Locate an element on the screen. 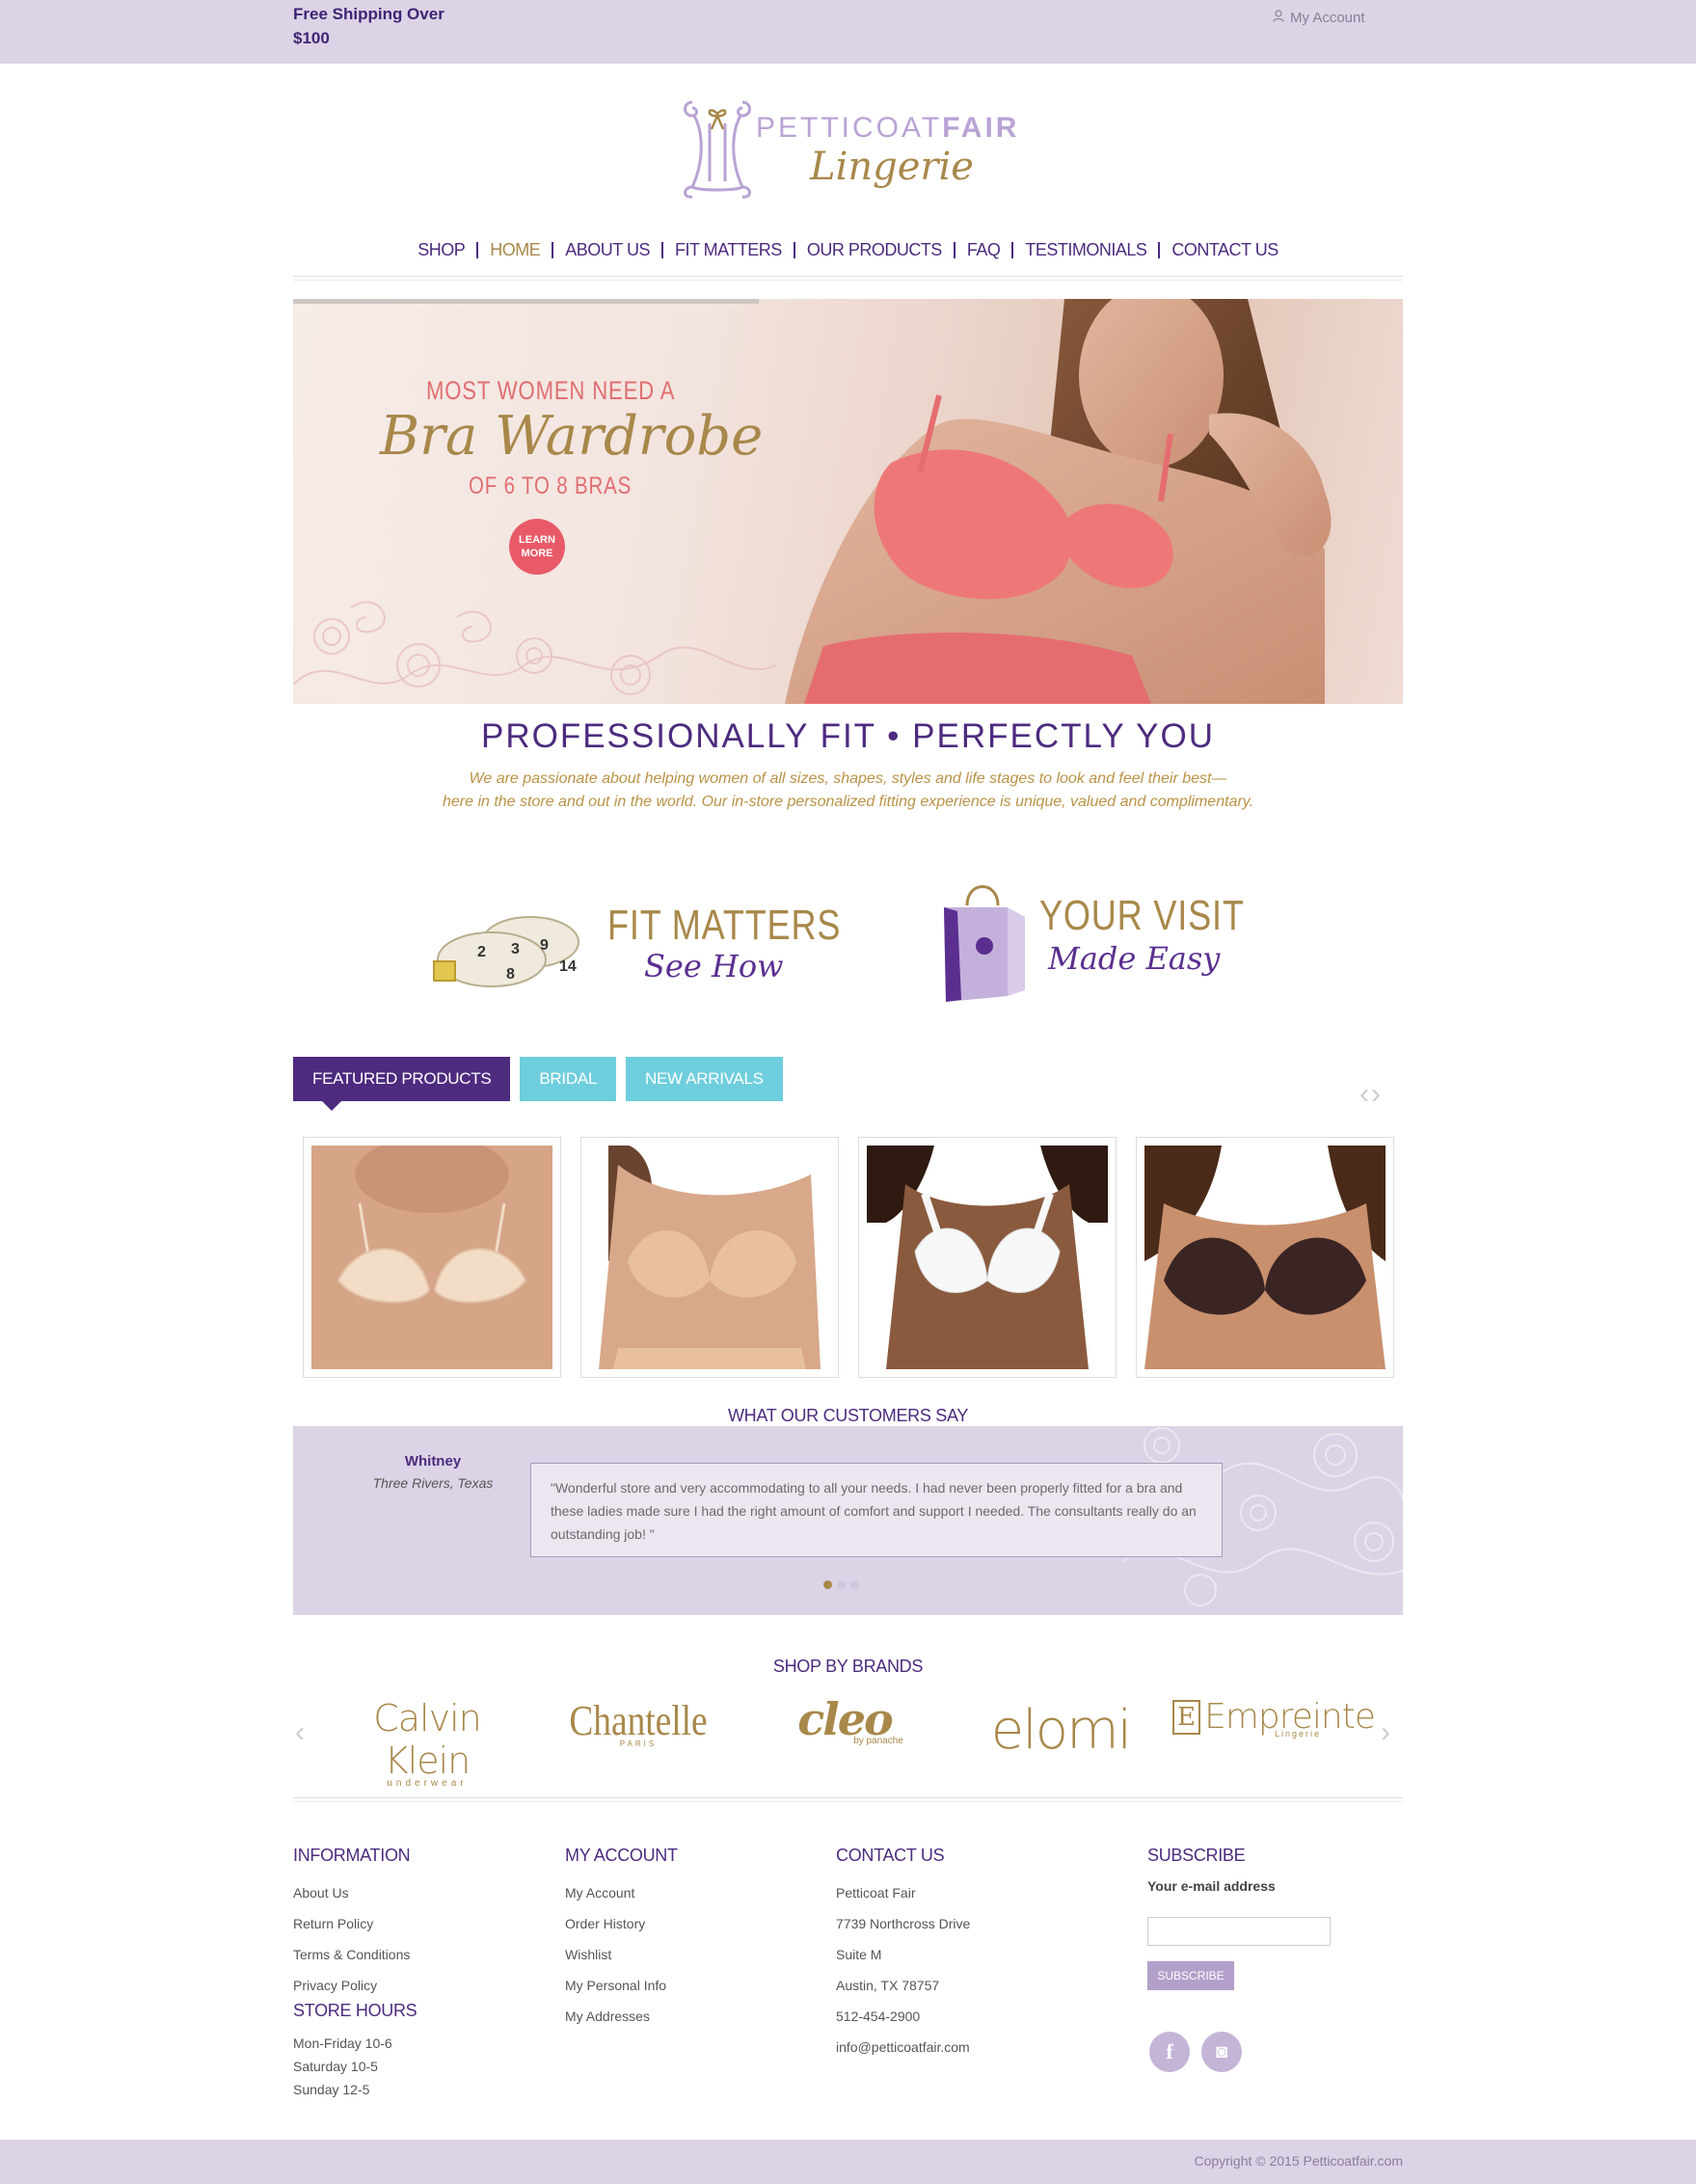 This screenshot has width=1696, height=2184. my-account-link: My Account is located at coordinates (1319, 18).